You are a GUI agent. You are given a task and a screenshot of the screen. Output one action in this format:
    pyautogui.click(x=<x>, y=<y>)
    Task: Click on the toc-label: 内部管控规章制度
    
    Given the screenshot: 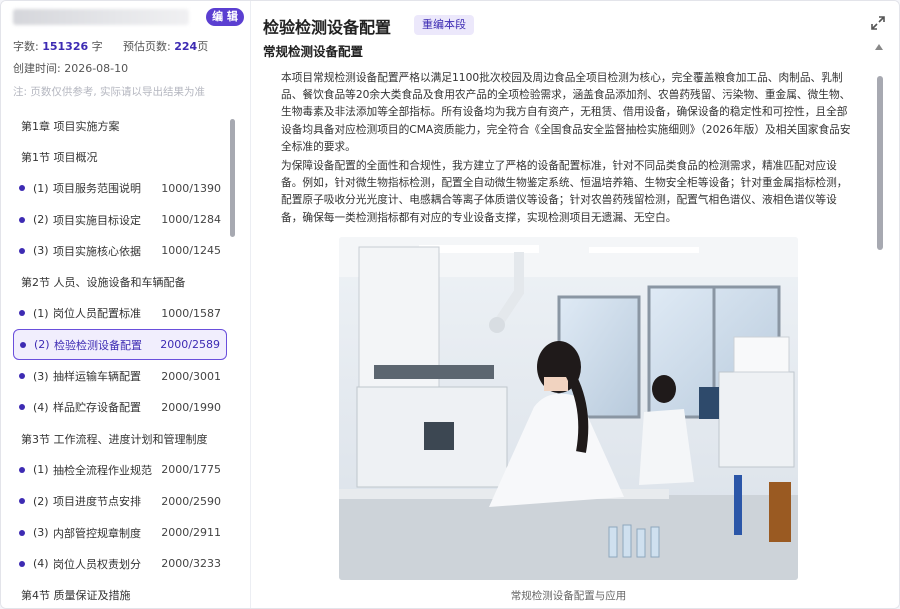 What is the action you would take?
    pyautogui.click(x=97, y=533)
    